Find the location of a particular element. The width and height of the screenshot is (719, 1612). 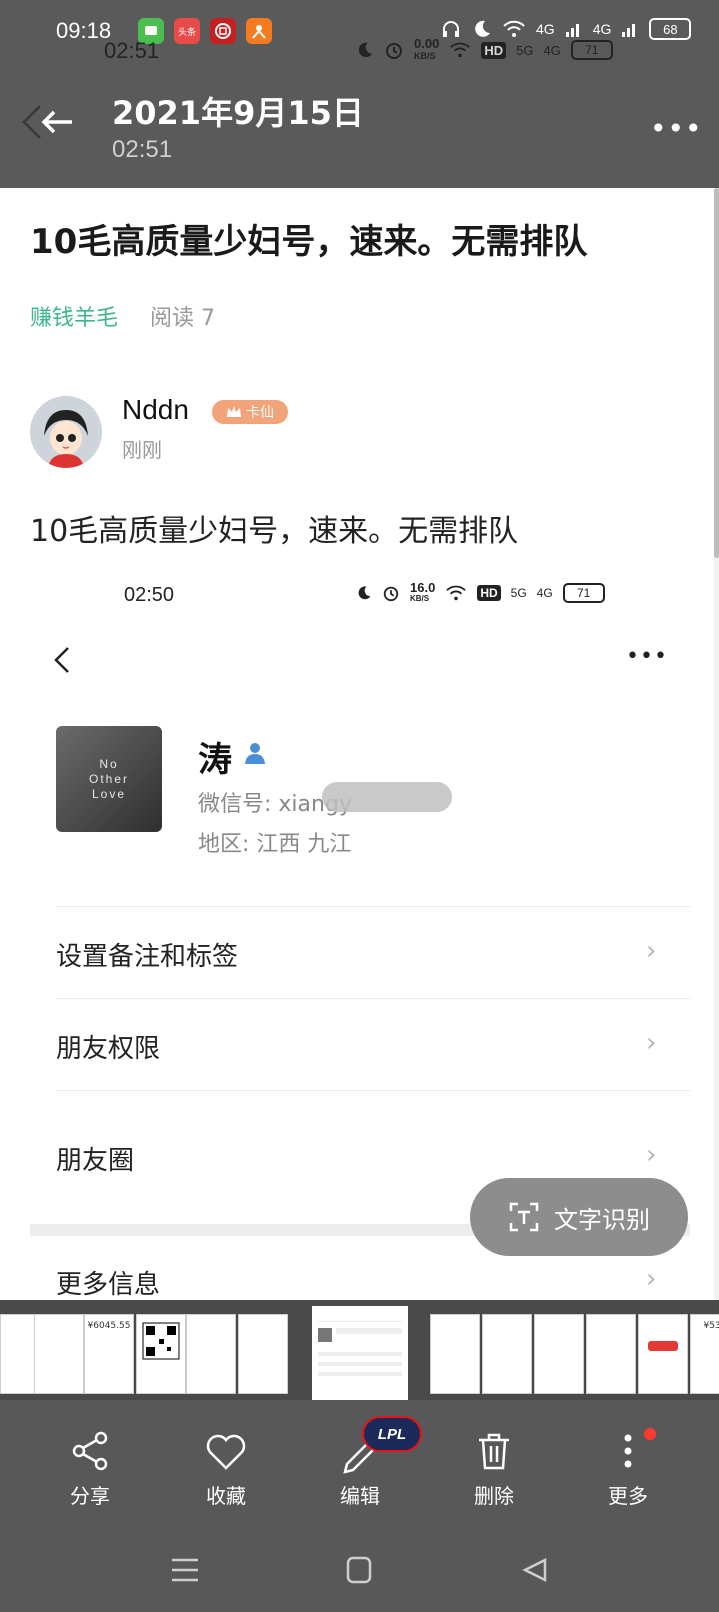

article-category-tag: 赚钱羊毛 is located at coordinates (74, 316).